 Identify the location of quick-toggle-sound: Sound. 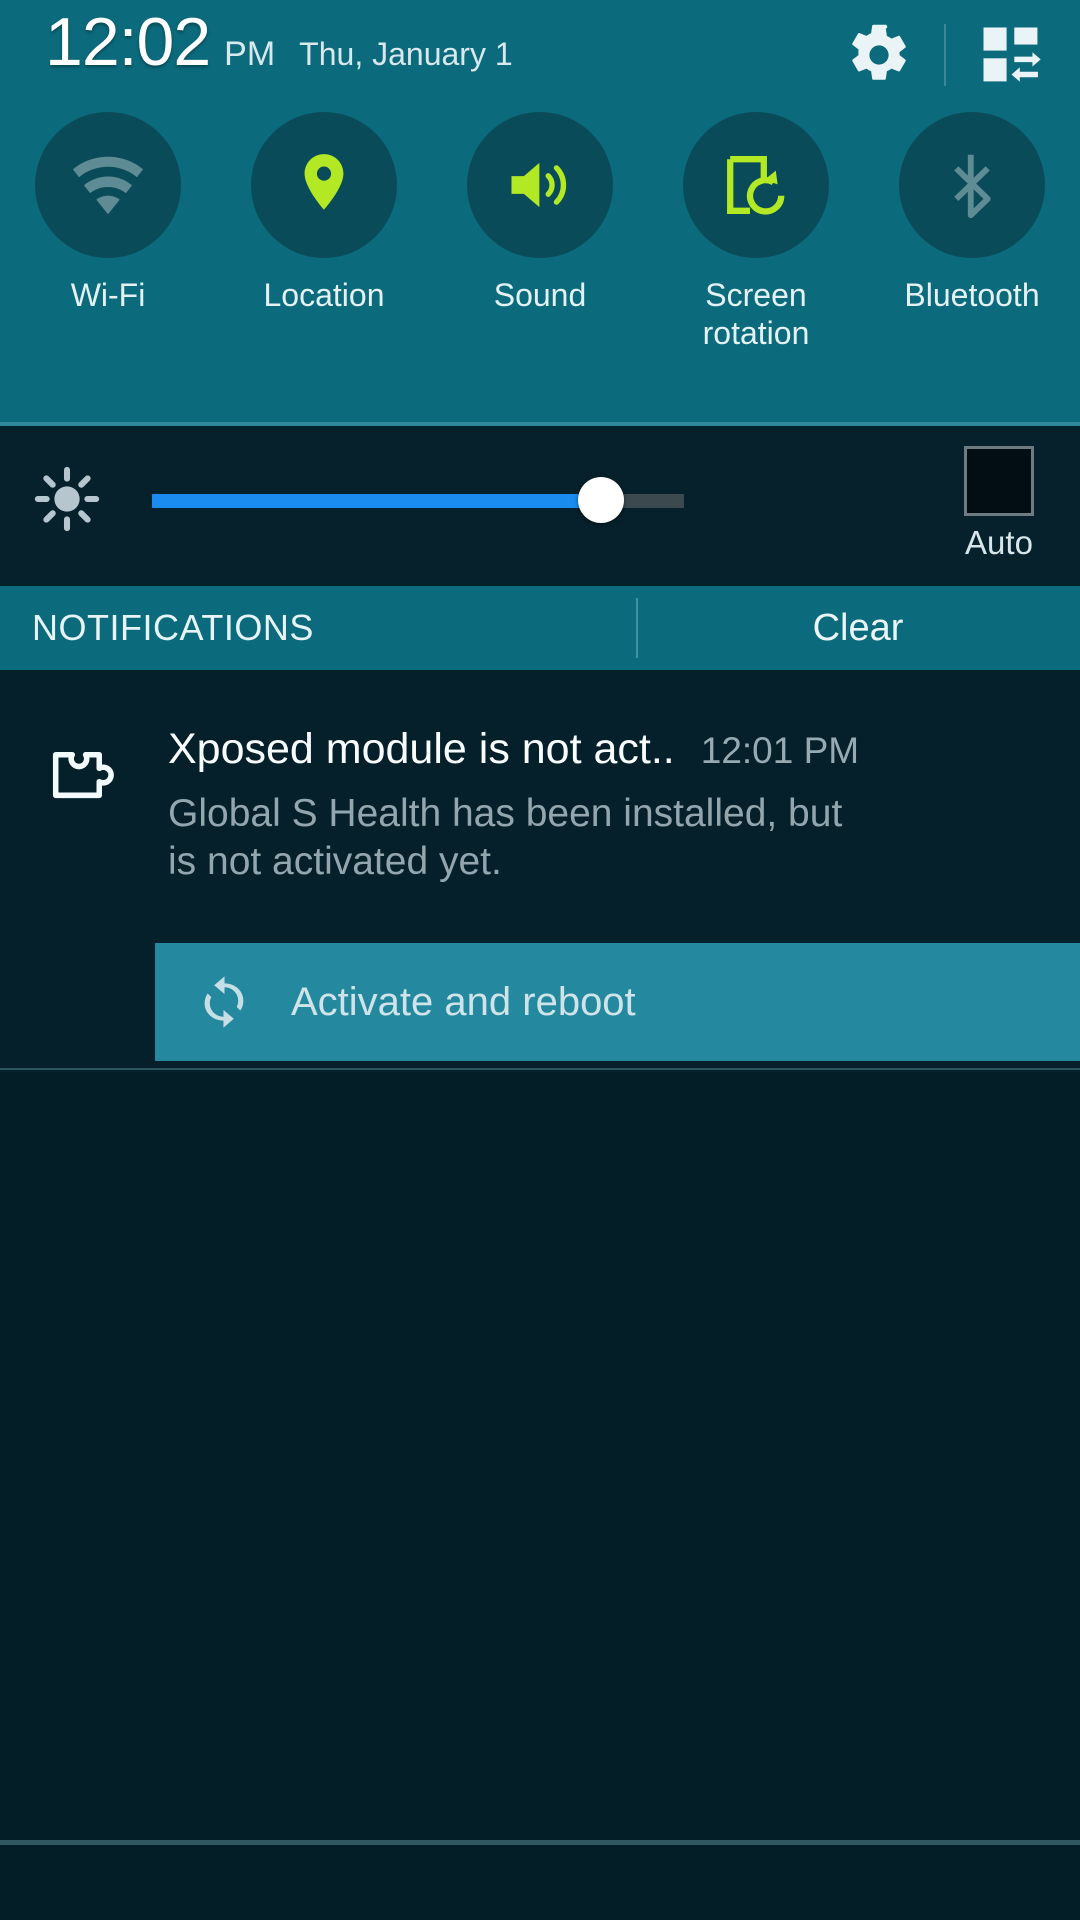
(540, 232).